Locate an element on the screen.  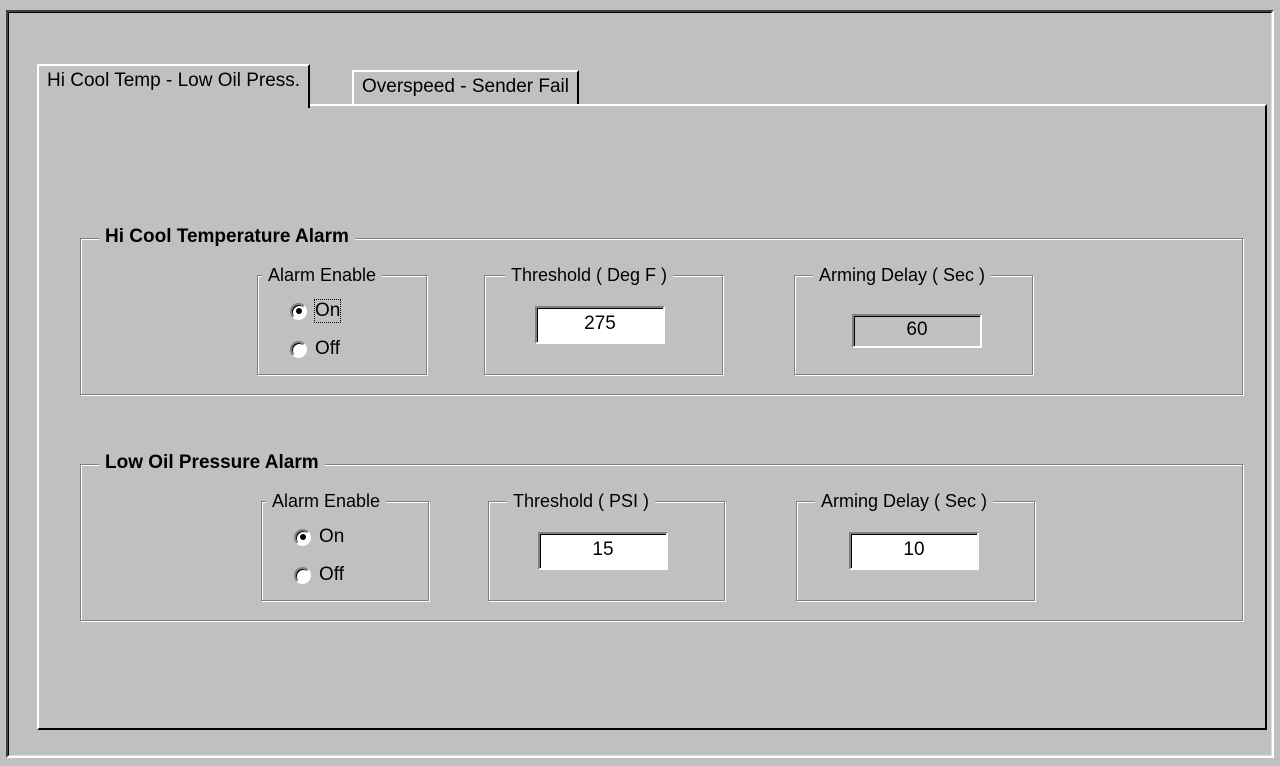
threshold-group: Threshold ( Deg F ) 275 is located at coordinates (603, 319).